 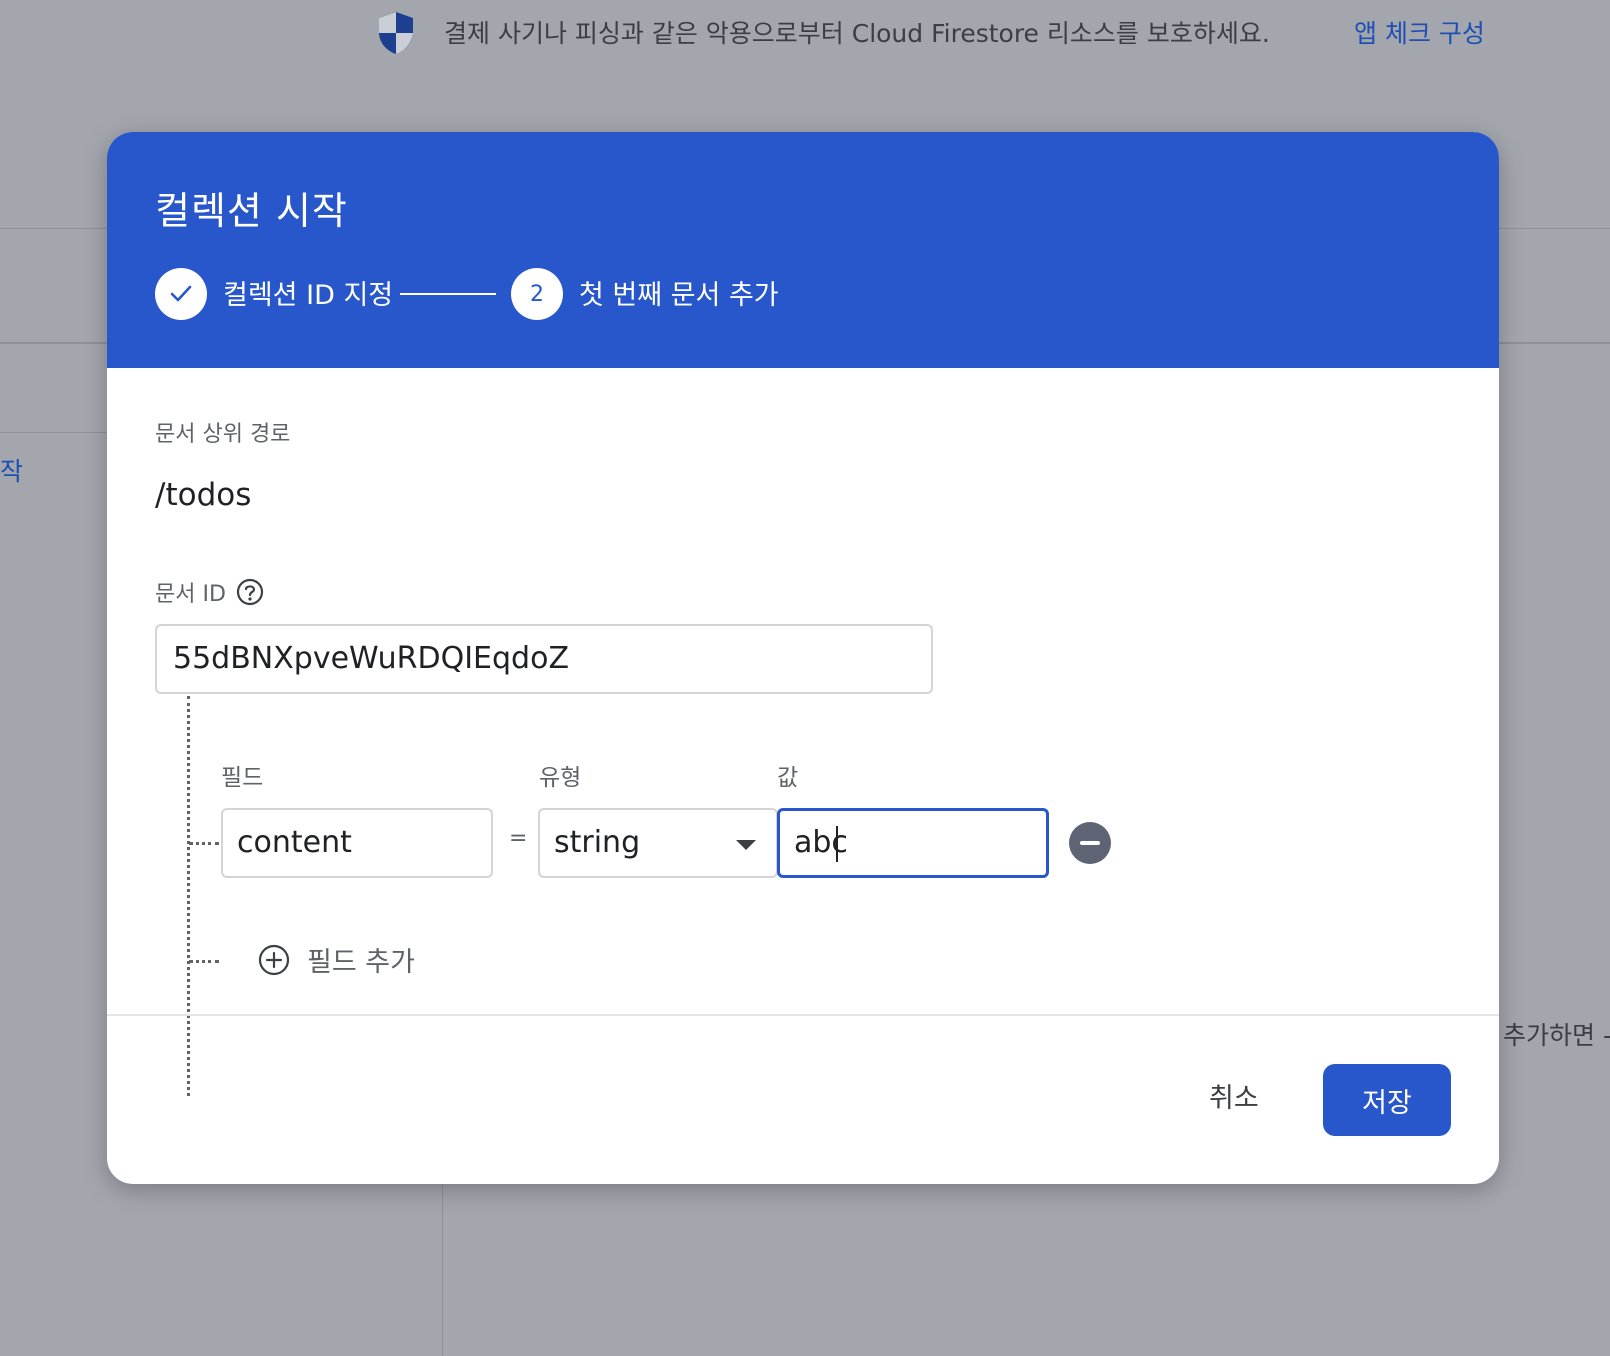 What do you see at coordinates (836, 843) in the screenshot?
I see `text-caret` at bounding box center [836, 843].